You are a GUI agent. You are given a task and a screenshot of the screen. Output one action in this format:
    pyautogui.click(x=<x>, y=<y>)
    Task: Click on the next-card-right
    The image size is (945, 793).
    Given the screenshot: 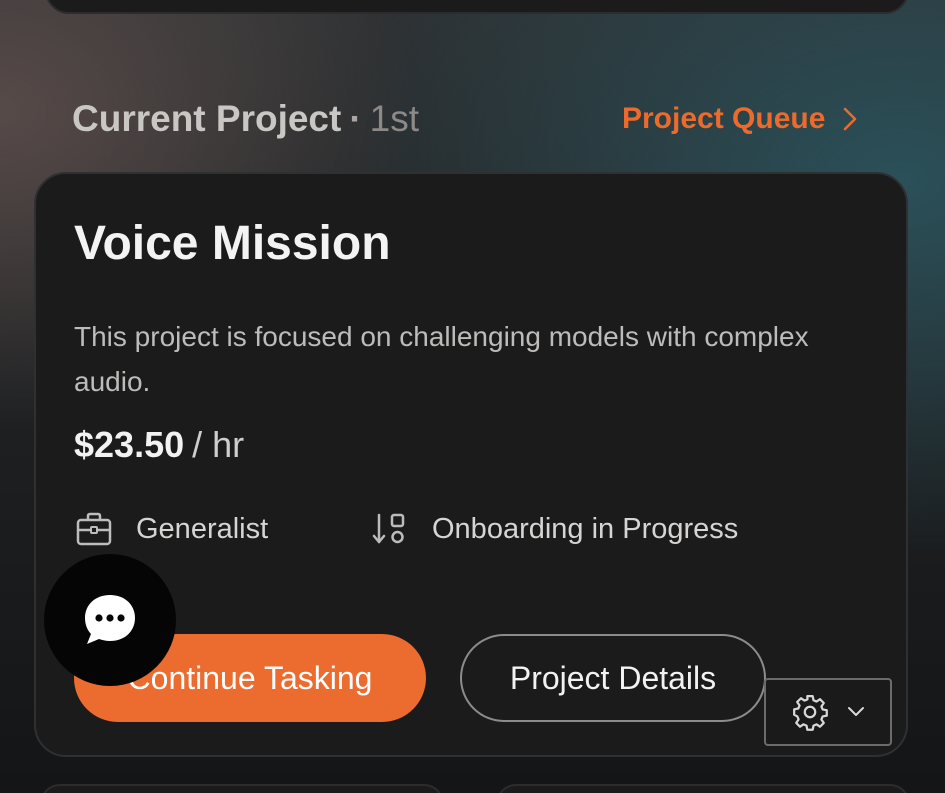 What is the action you would take?
    pyautogui.click(x=703, y=788)
    